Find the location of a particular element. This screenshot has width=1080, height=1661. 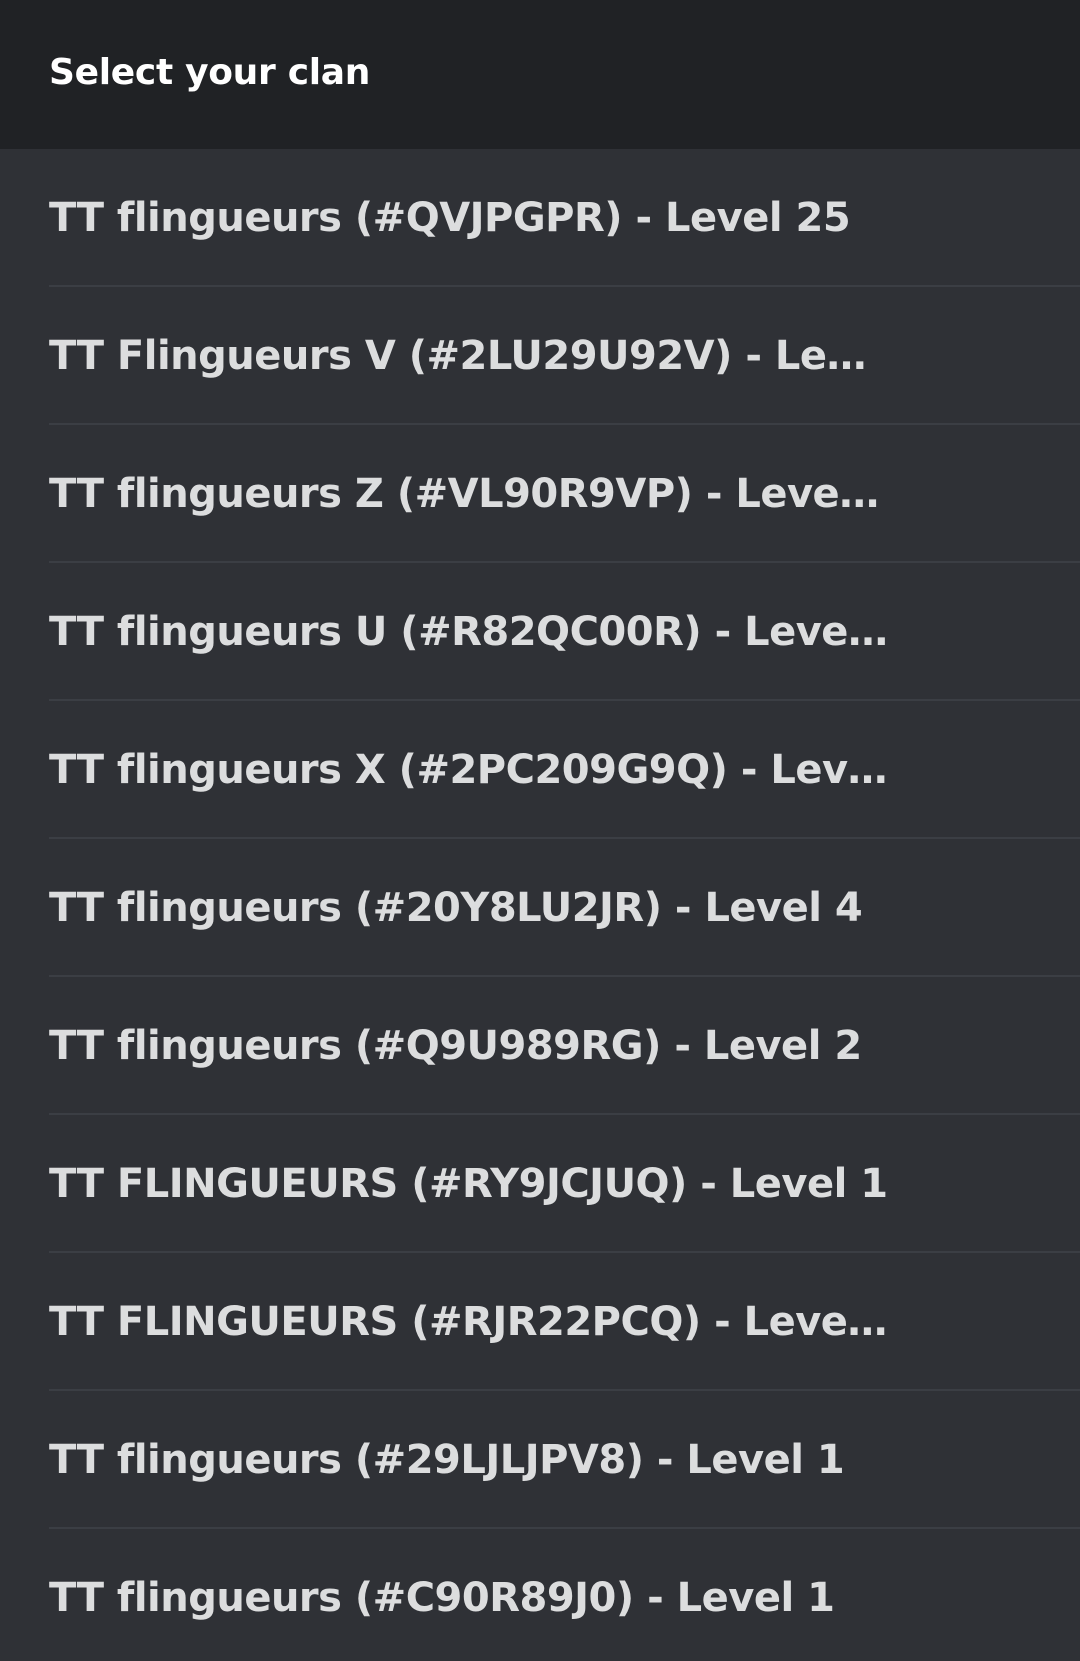

clan-option: TT flingueurs (#QVJPGPR) - Level 25 is located at coordinates (540, 218).